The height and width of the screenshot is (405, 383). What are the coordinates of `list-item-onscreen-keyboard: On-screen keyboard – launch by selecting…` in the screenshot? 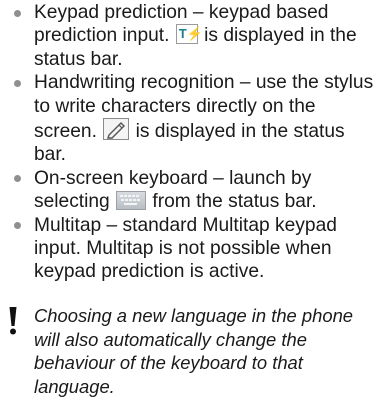 It's located at (194, 190).